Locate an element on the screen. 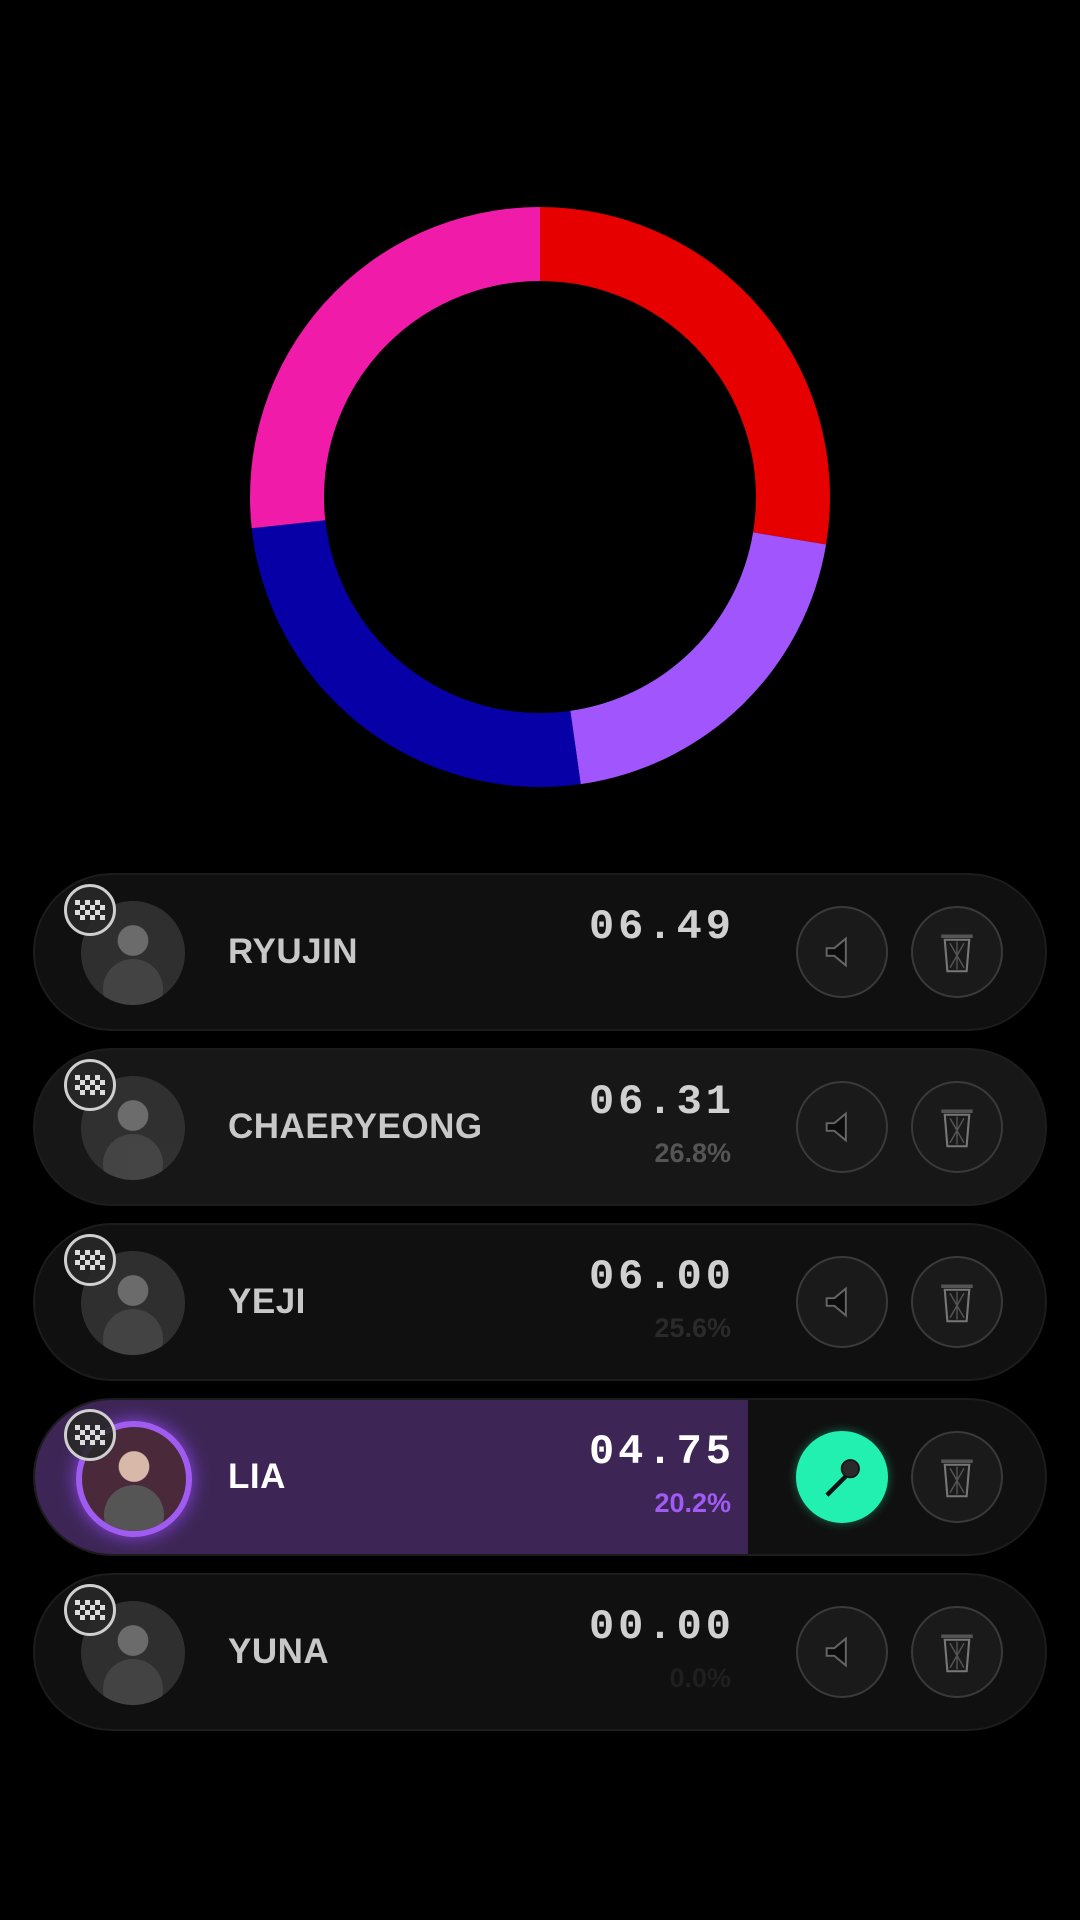 The width and height of the screenshot is (1080, 1920). member-percent: 26.8% is located at coordinates (692, 1153).